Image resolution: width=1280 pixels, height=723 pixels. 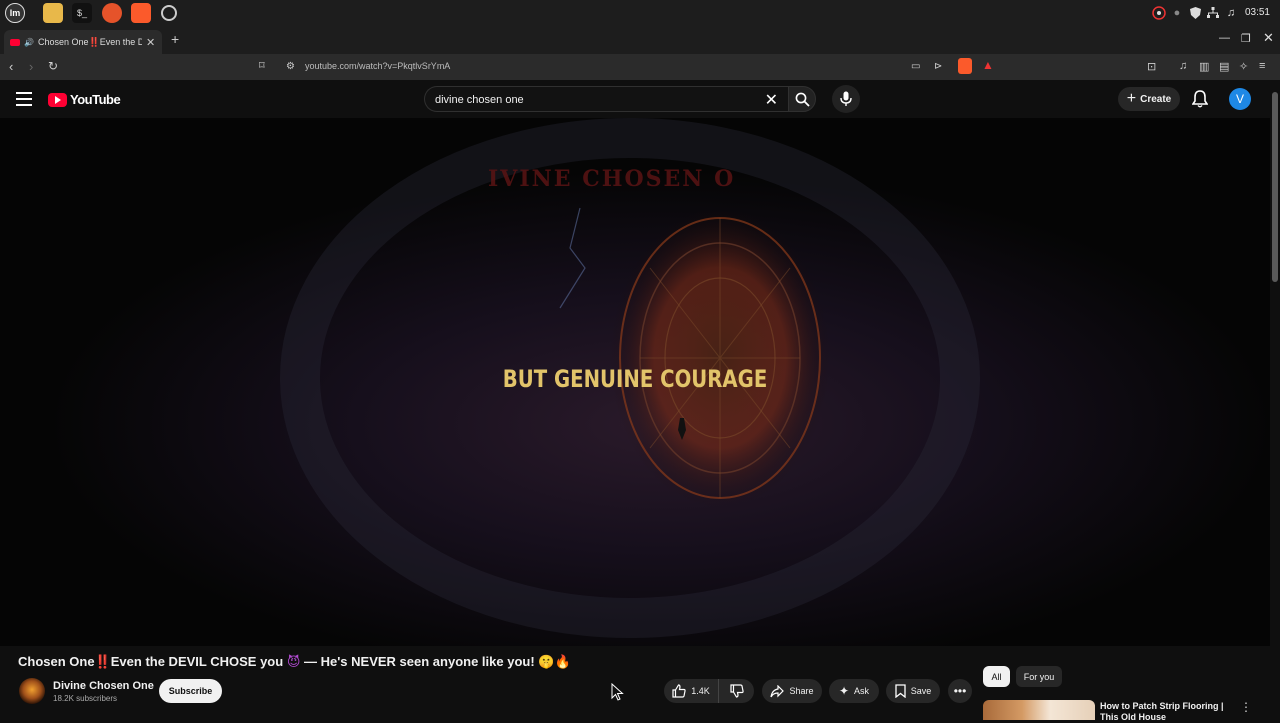 I want to click on reload-button: ↻, so click(x=53, y=66).